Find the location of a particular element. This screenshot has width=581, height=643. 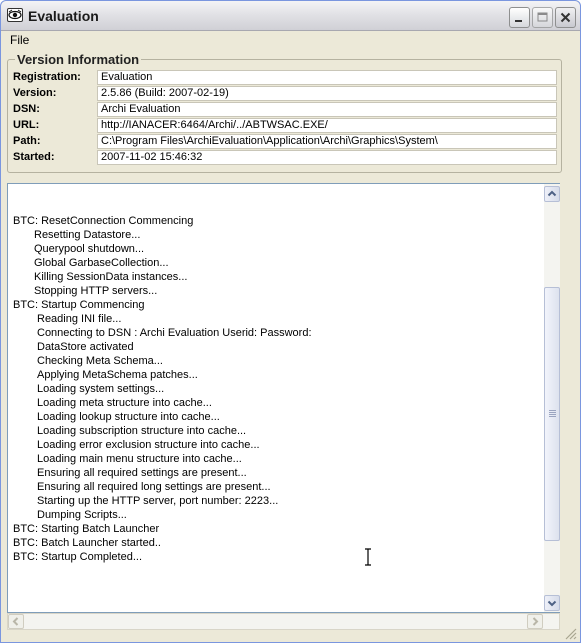

resize-grip-icon is located at coordinates (570, 633).